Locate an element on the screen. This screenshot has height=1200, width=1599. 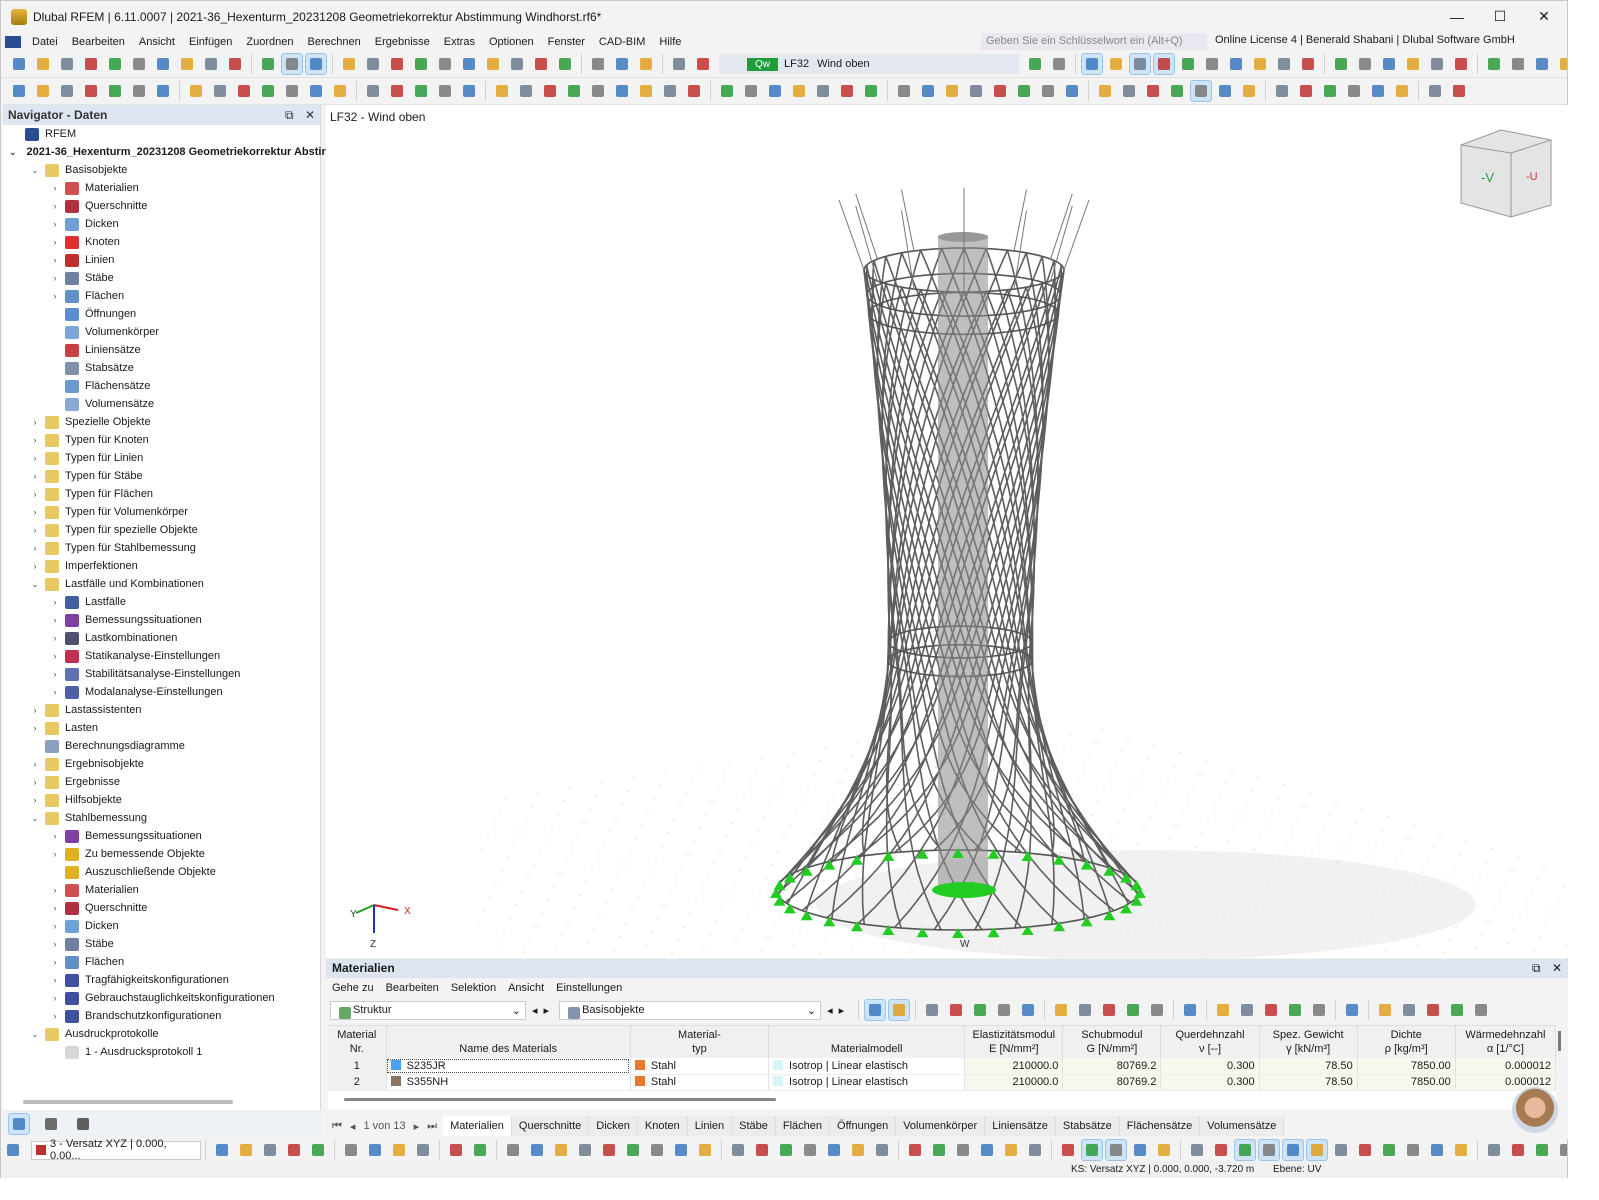
cell-name: S235JR is located at coordinates (508, 1066).